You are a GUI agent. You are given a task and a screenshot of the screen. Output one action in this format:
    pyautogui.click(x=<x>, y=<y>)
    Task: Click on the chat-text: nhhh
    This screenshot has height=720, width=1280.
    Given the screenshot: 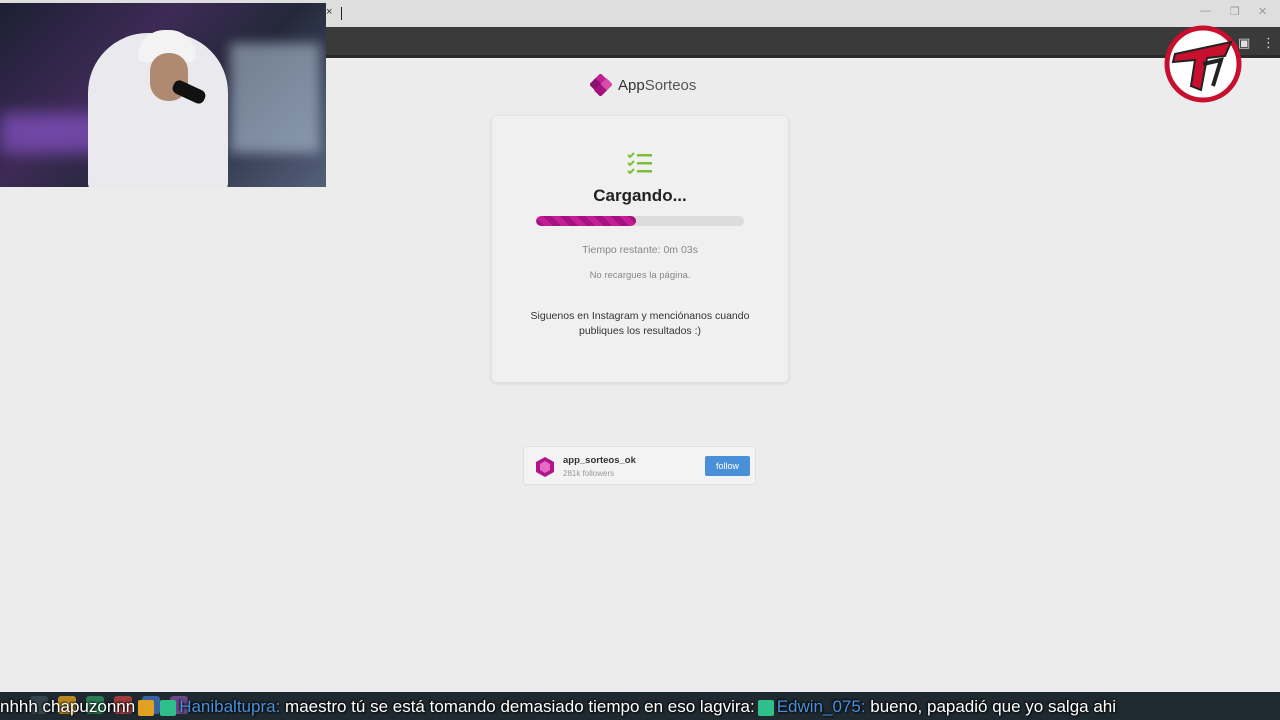 What is the action you would take?
    pyautogui.click(x=21, y=706)
    